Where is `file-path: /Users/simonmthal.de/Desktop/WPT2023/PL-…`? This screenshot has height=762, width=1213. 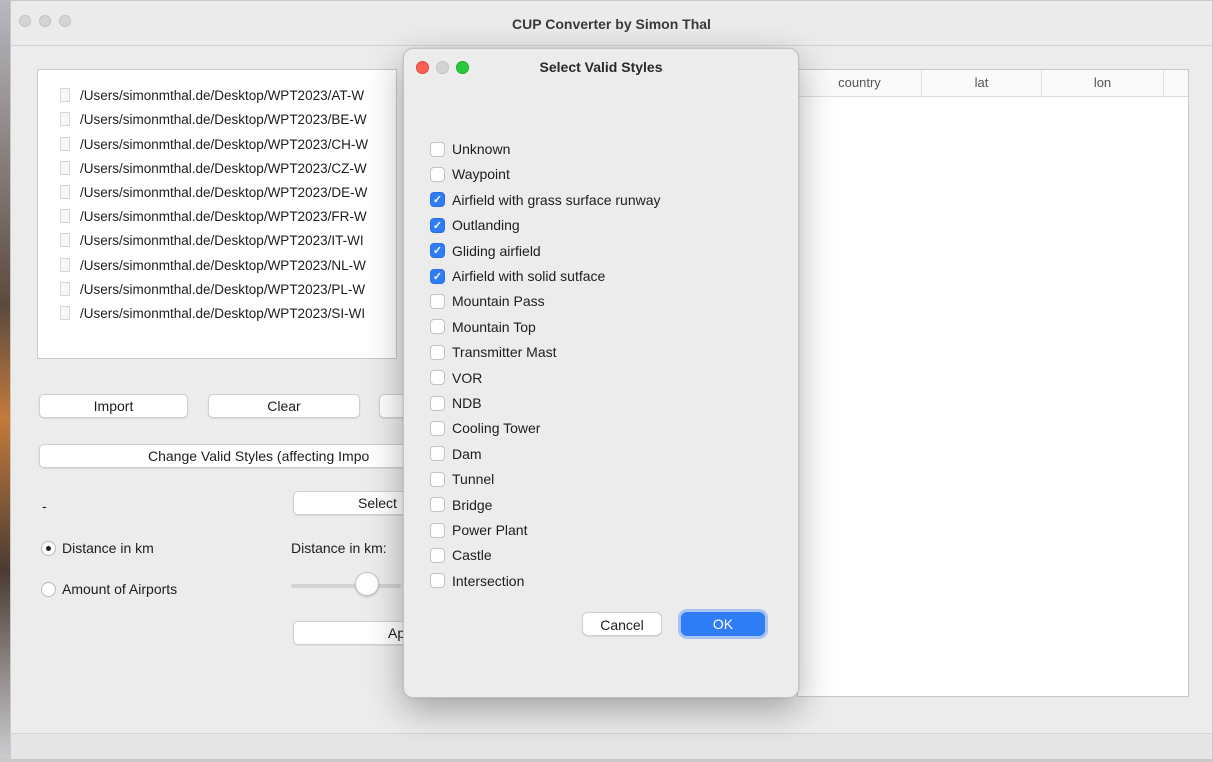 file-path: /Users/simonmthal.de/Desktop/WPT2023/PL-… is located at coordinates (223, 289).